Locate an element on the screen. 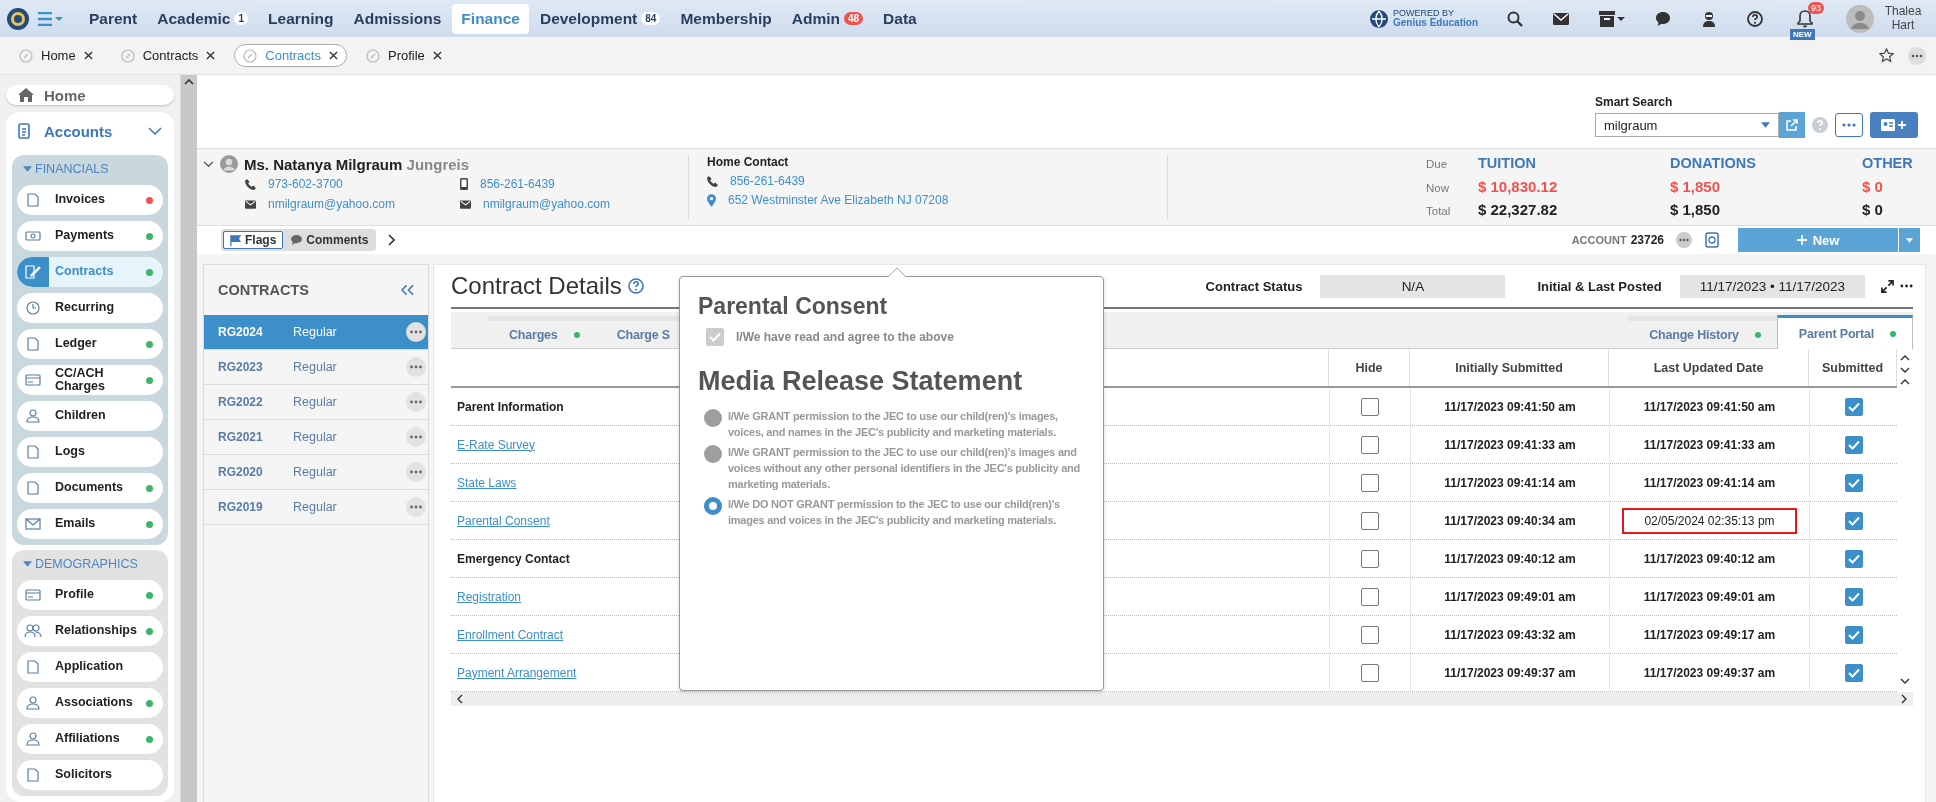  envelope-icon is located at coordinates (1561, 18).